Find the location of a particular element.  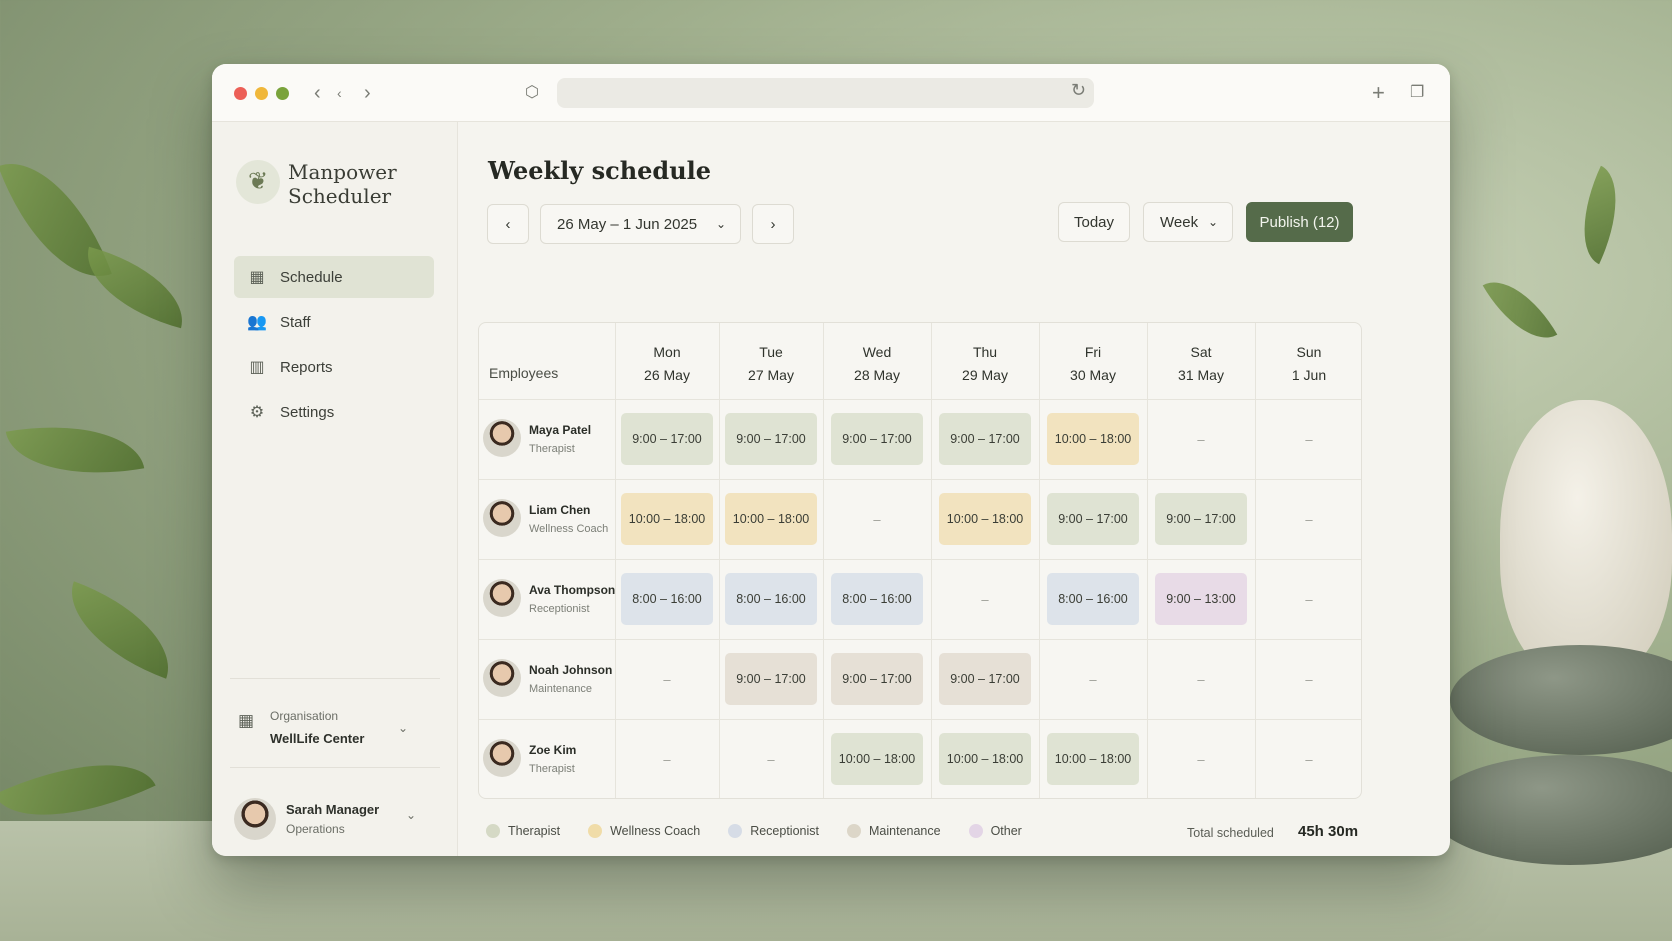

sidebar-item-schedule: ▦ Schedule is located at coordinates (334, 277).